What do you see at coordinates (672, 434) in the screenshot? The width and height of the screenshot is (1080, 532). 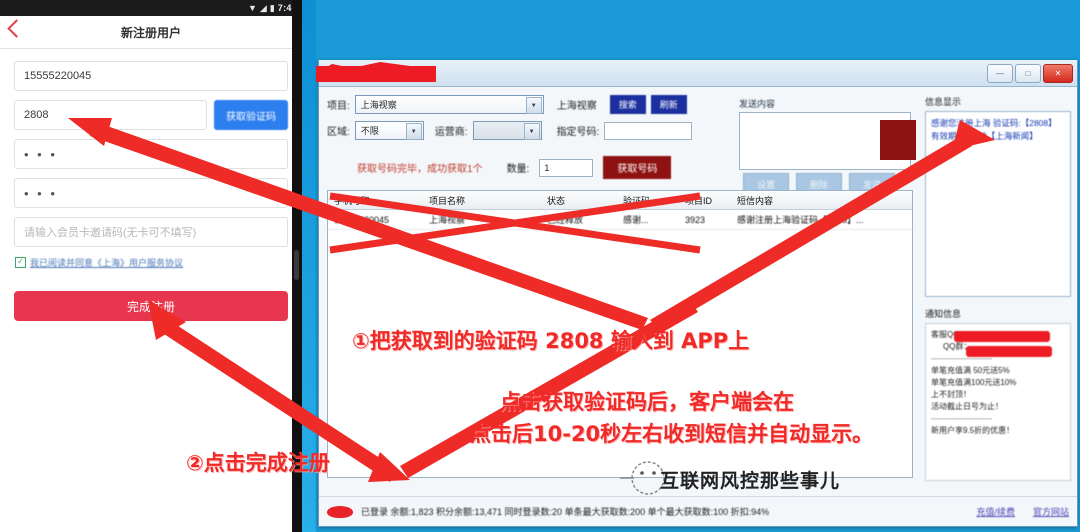 I see `annotation-step-2-line-2: 点击后10-20秒左右收到短信并自动显示。` at bounding box center [672, 434].